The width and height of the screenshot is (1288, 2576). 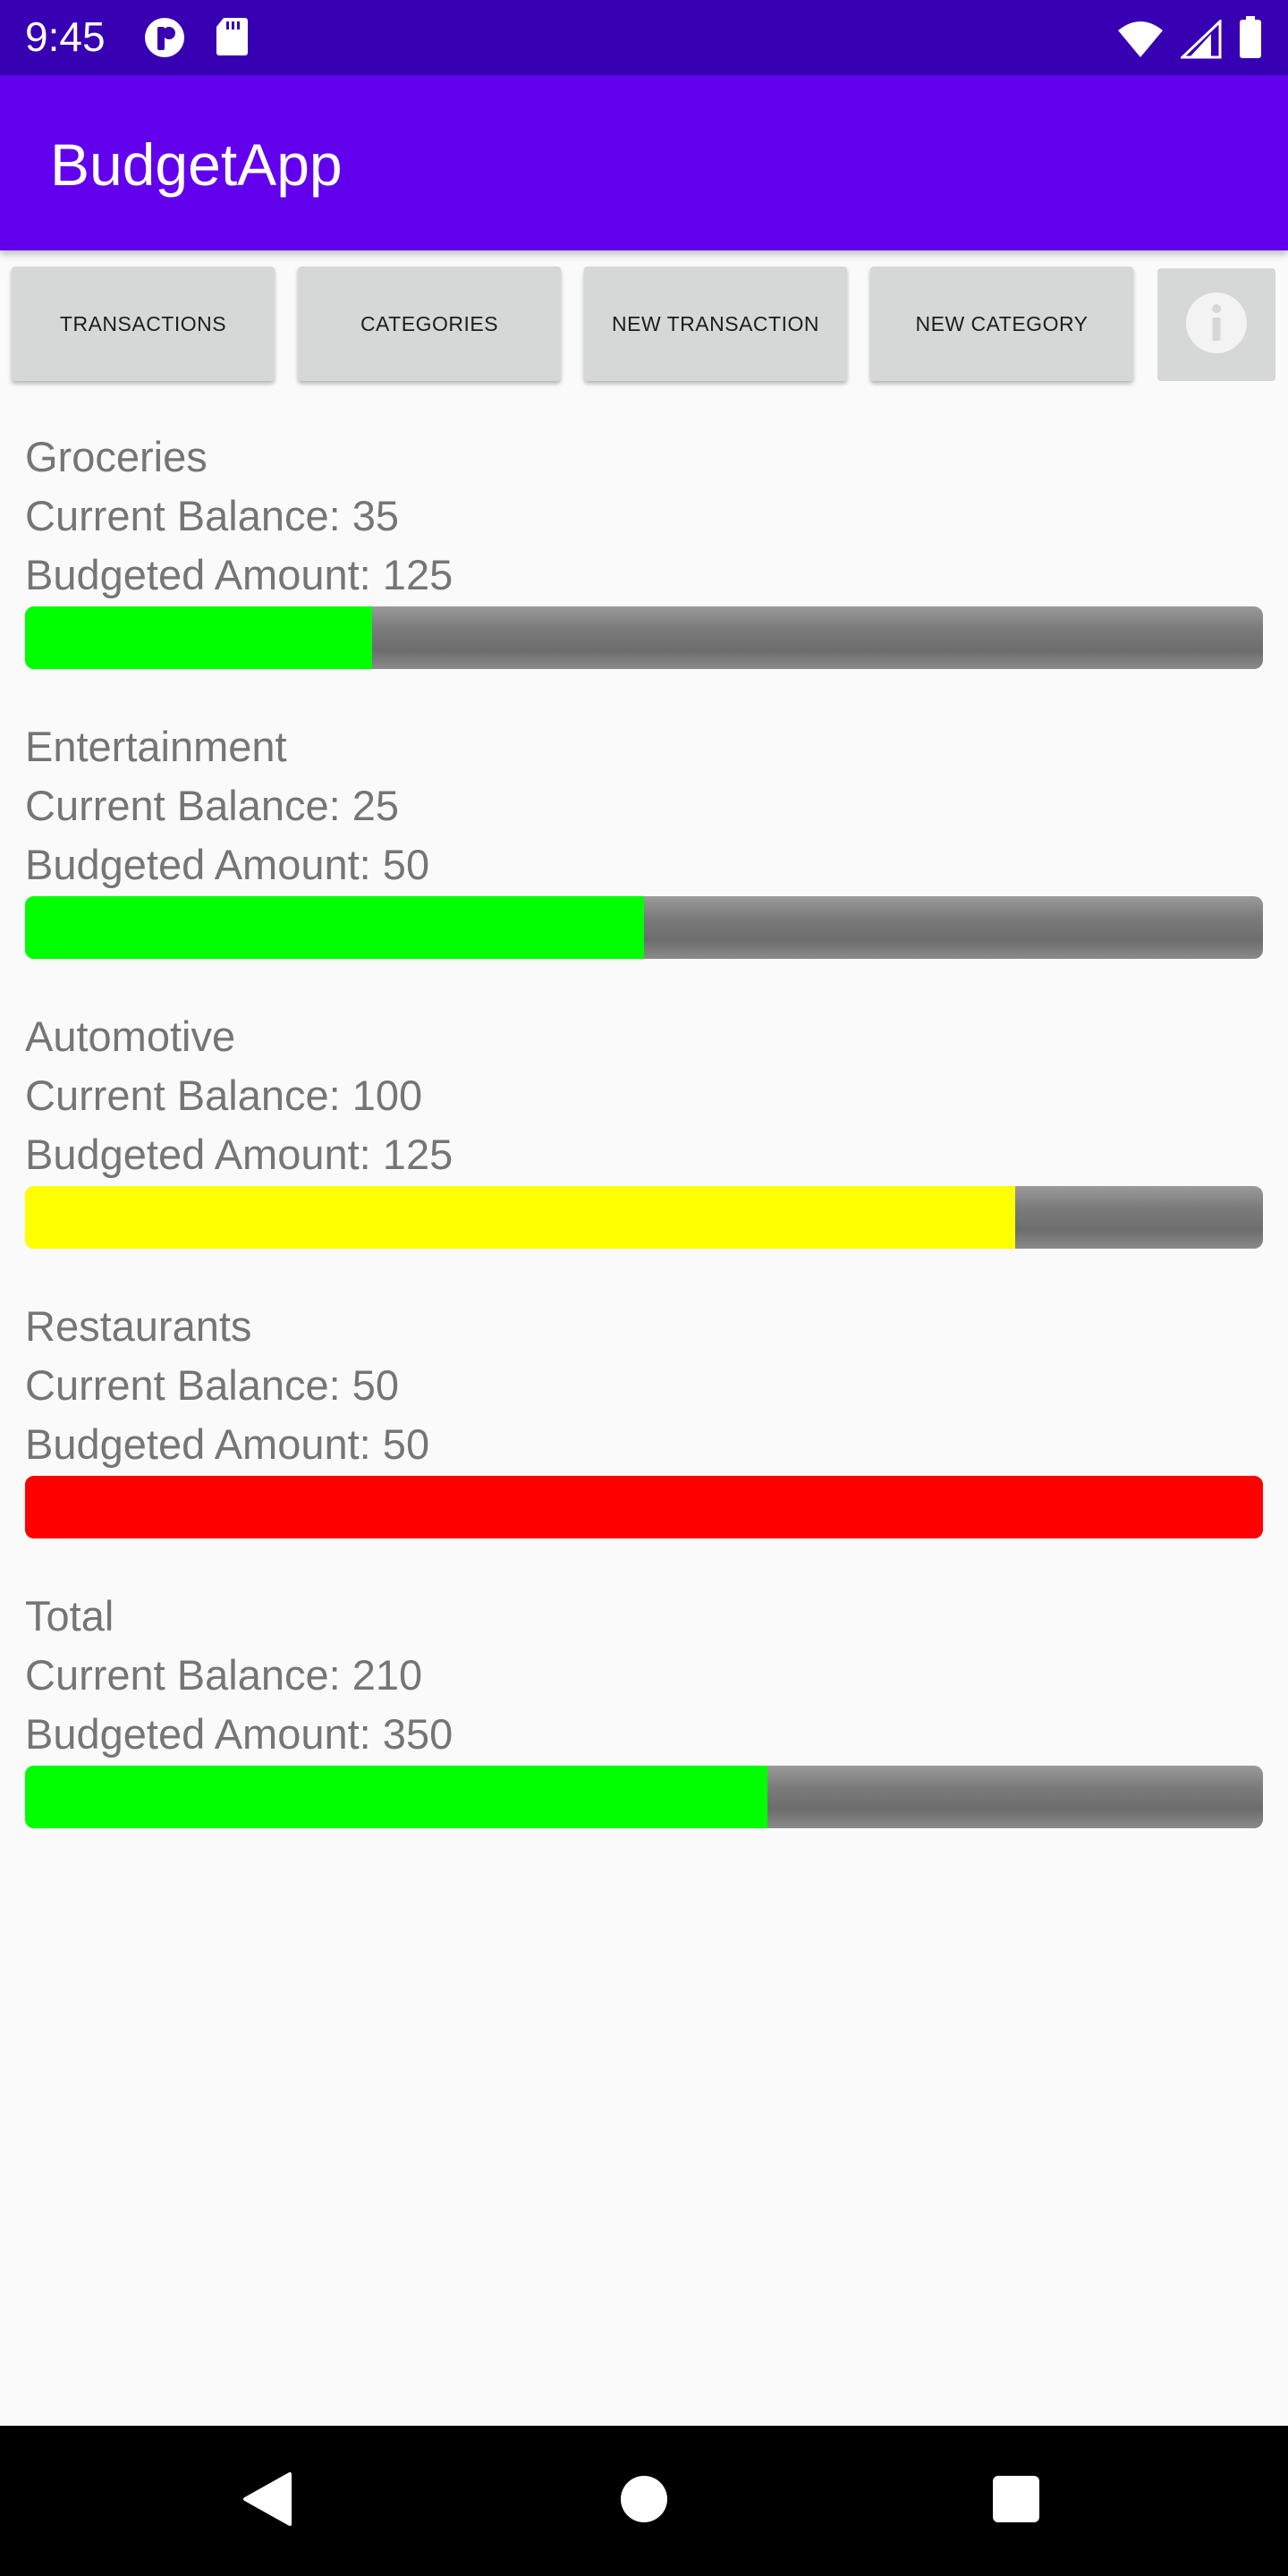 What do you see at coordinates (143, 324) in the screenshot?
I see `transactions-tab-button: TRANSACTIONS` at bounding box center [143, 324].